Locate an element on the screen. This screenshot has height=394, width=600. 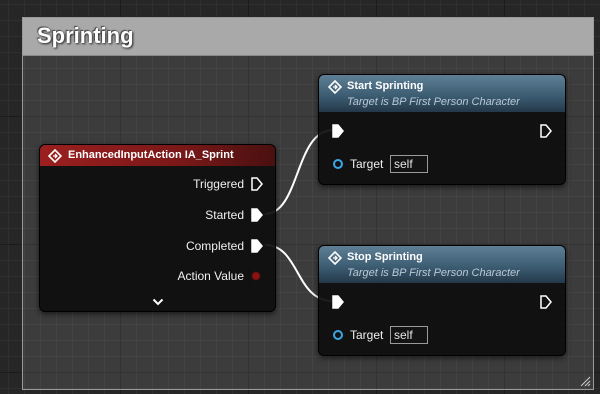
event-diamond-icon is located at coordinates (55, 156).